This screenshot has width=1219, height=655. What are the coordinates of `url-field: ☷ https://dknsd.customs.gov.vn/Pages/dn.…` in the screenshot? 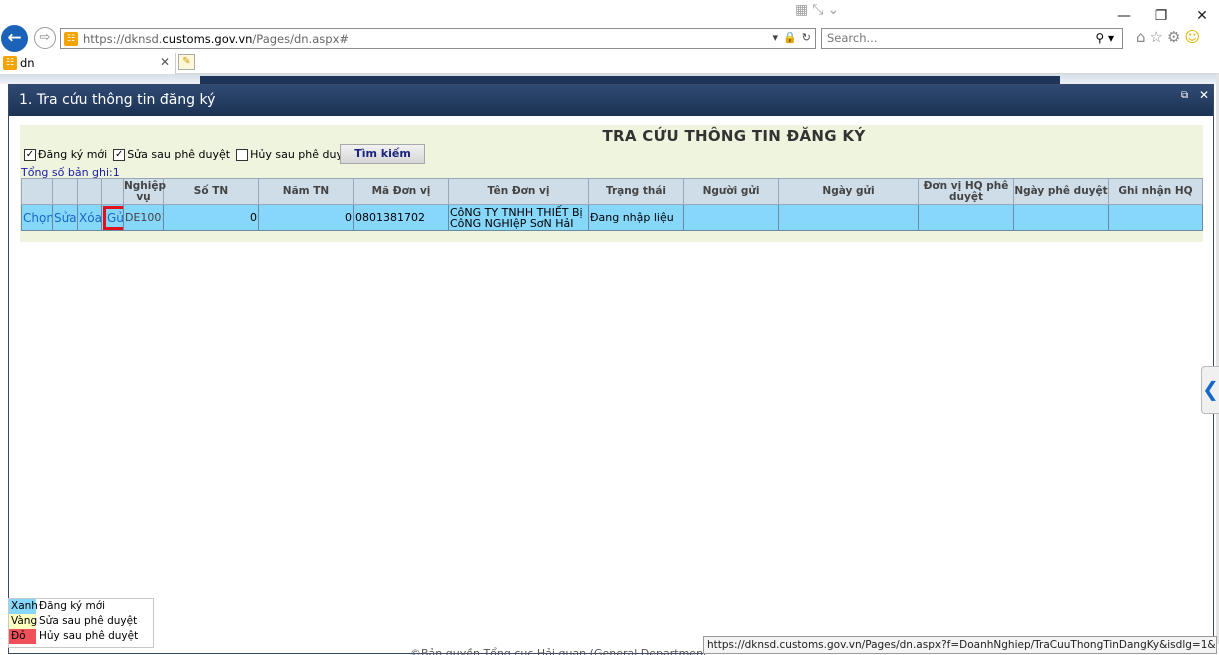 It's located at (438, 38).